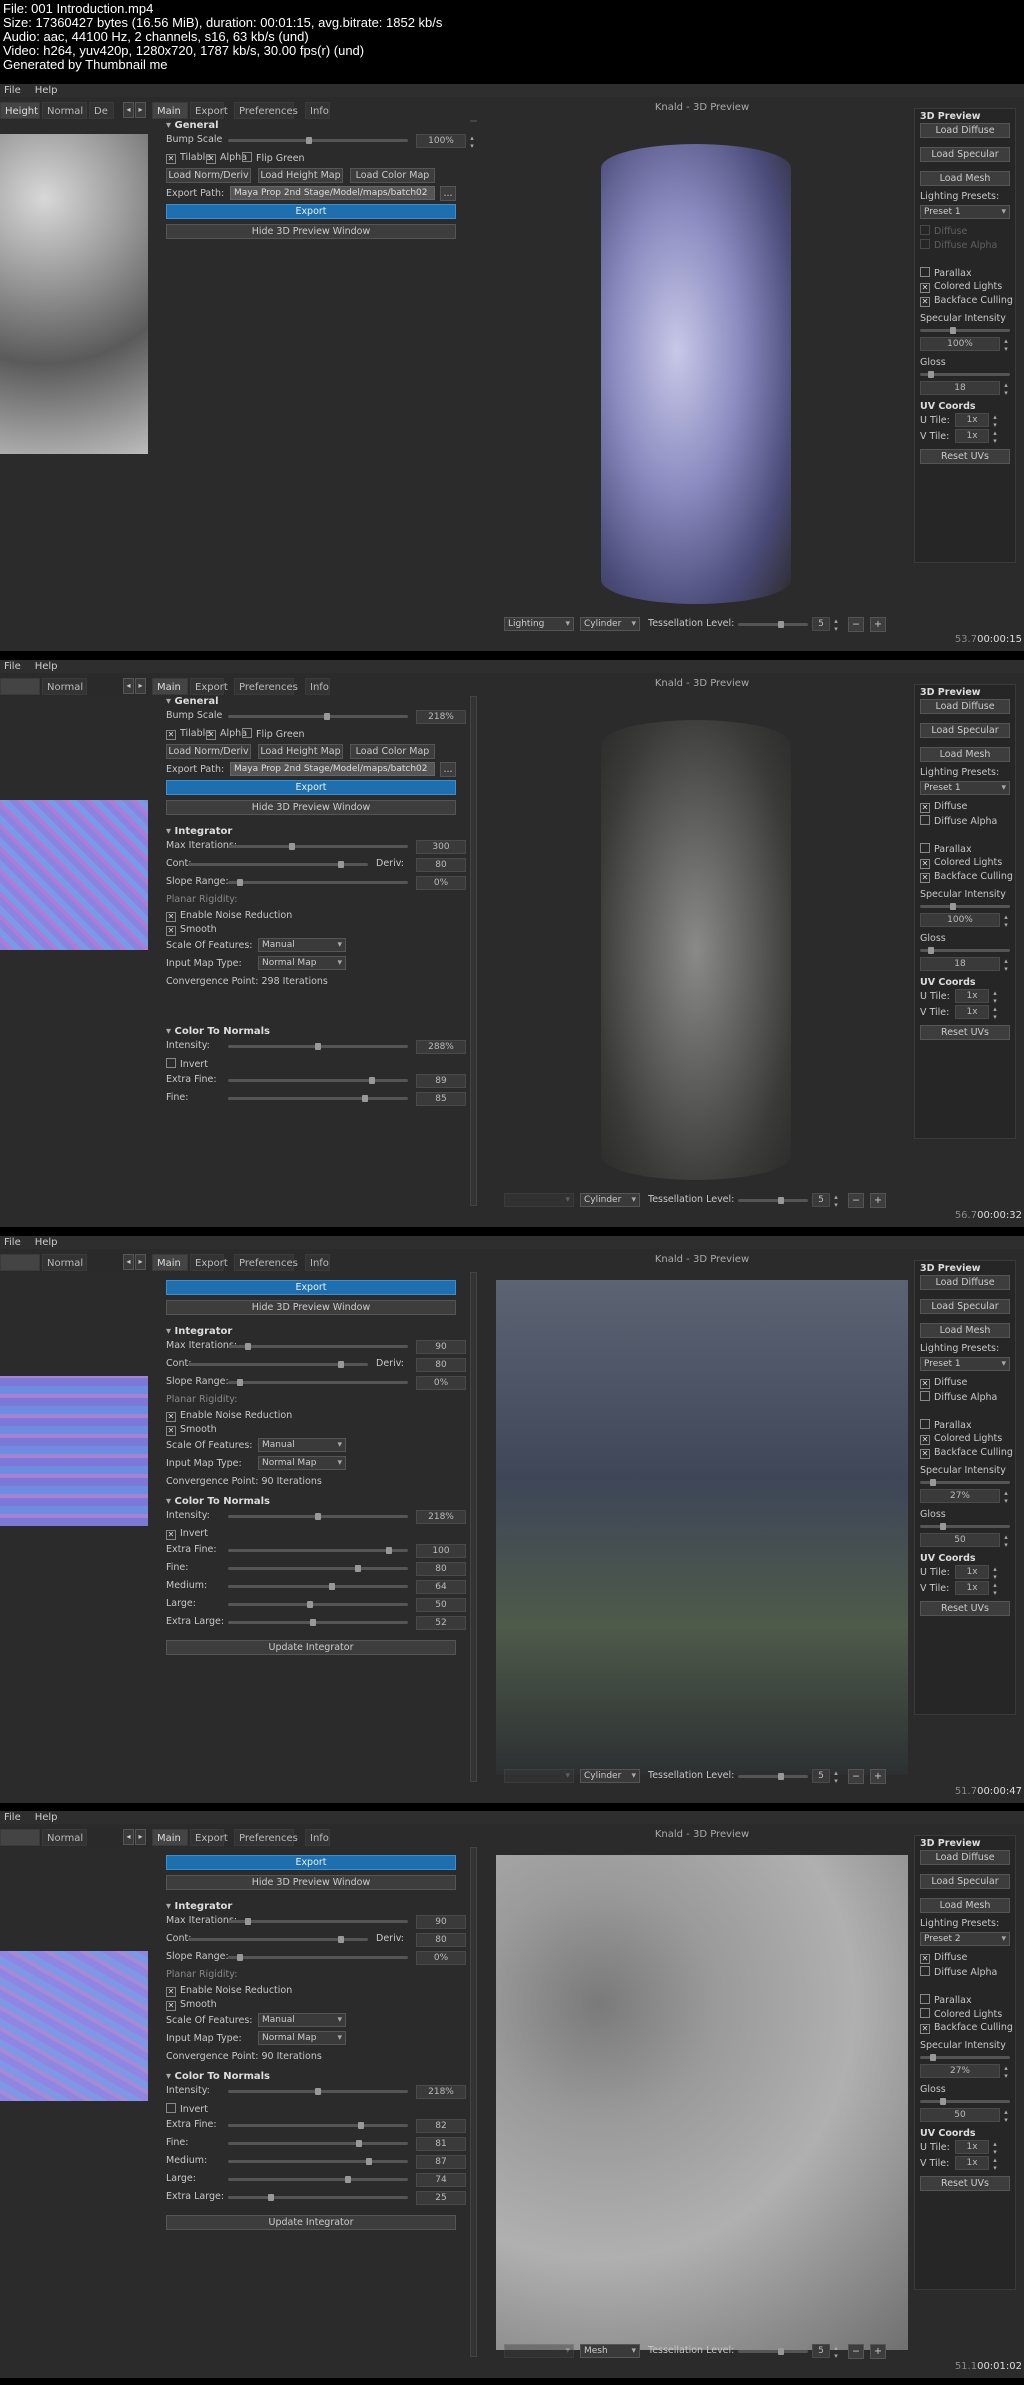 The image size is (1024, 2385). What do you see at coordinates (961, 287) in the screenshot?
I see `colored-lights-checkbox: ✕ Colored Lights` at bounding box center [961, 287].